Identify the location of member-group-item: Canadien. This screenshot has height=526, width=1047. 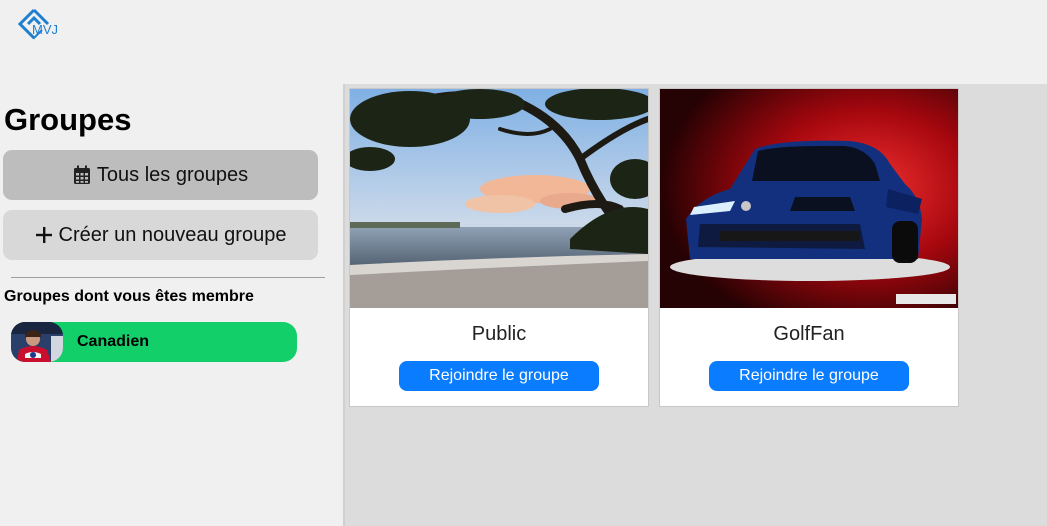
(154, 342).